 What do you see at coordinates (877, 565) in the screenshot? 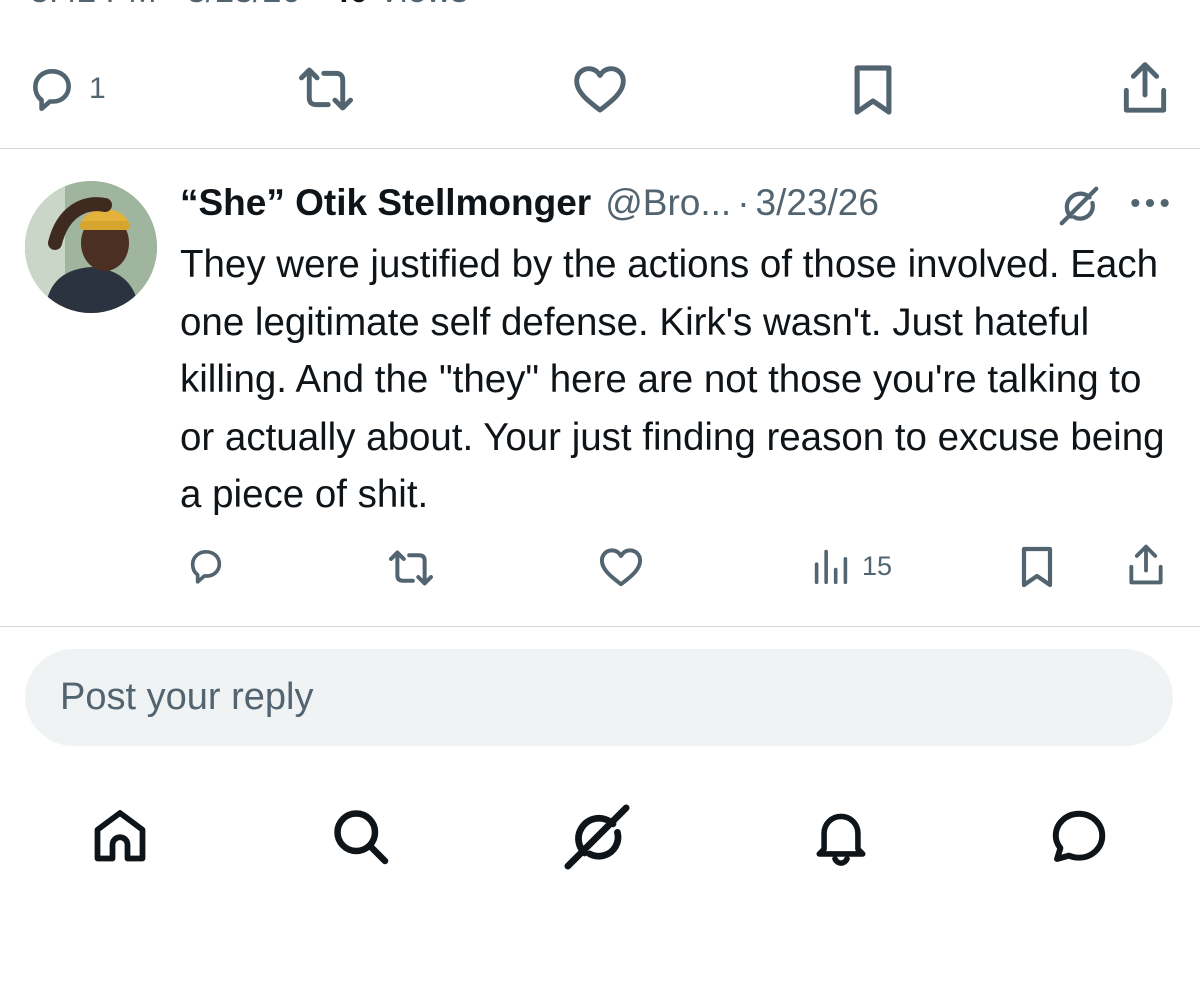
I see `reply-views-count: 15` at bounding box center [877, 565].